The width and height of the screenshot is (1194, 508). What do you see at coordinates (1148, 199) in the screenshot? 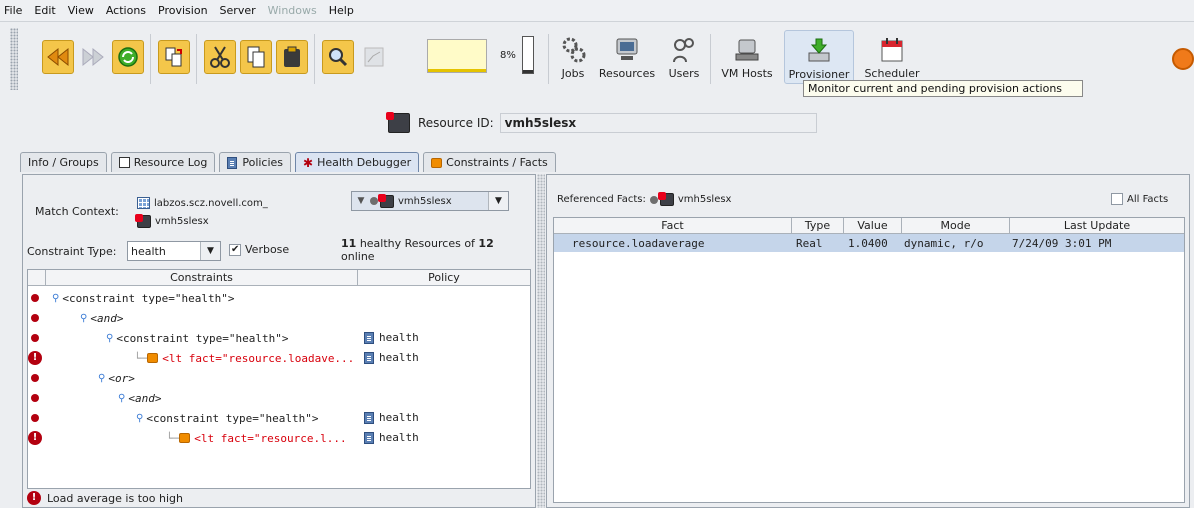
I see `all-facts-label: All Facts` at bounding box center [1148, 199].